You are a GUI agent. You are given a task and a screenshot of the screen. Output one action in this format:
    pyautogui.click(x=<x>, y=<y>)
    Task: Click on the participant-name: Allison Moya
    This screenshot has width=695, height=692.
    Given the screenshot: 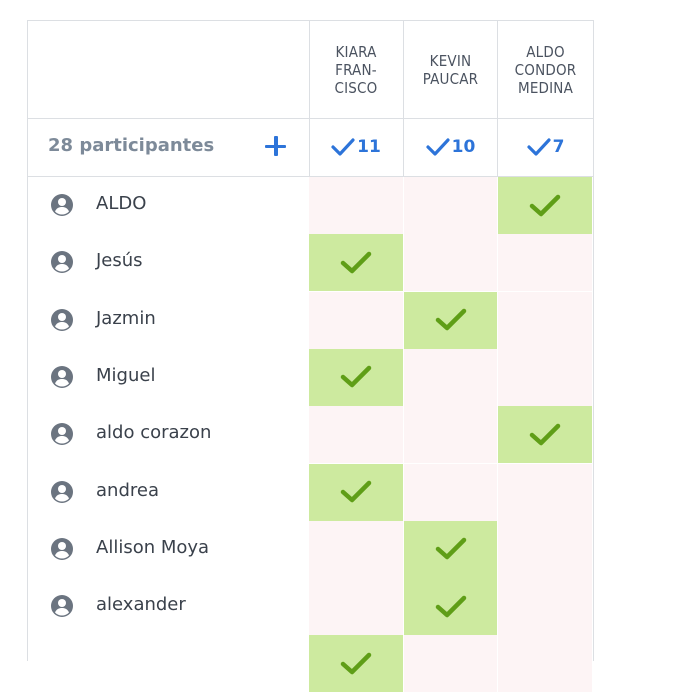 What is the action you would take?
    pyautogui.click(x=153, y=547)
    